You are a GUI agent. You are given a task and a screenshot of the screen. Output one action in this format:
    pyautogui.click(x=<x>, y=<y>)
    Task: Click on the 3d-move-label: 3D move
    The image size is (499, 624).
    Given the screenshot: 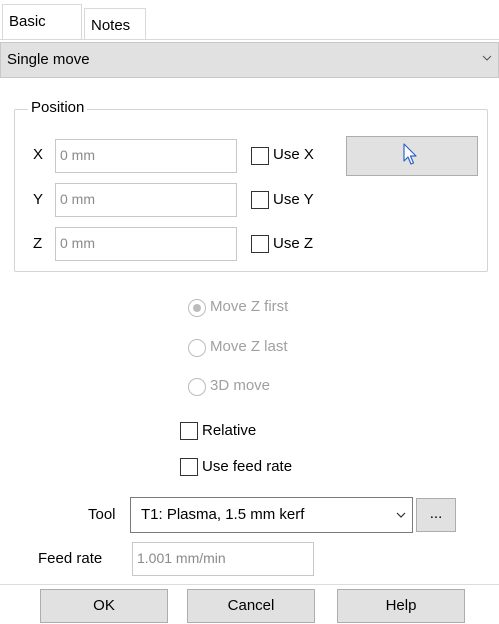 What is the action you would take?
    pyautogui.click(x=240, y=385)
    